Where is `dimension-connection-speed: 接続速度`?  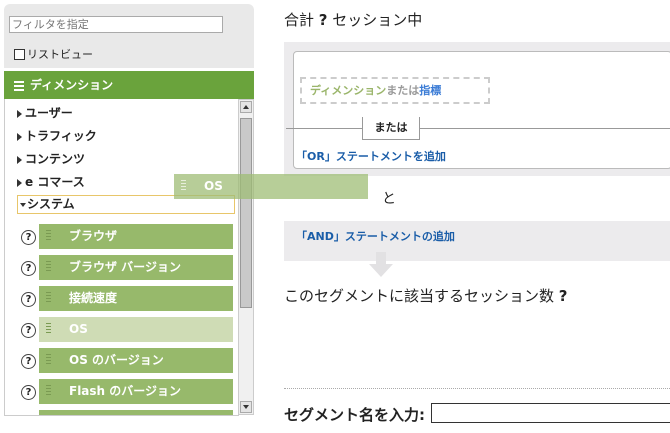
dimension-connection-speed: 接続速度 is located at coordinates (136, 298).